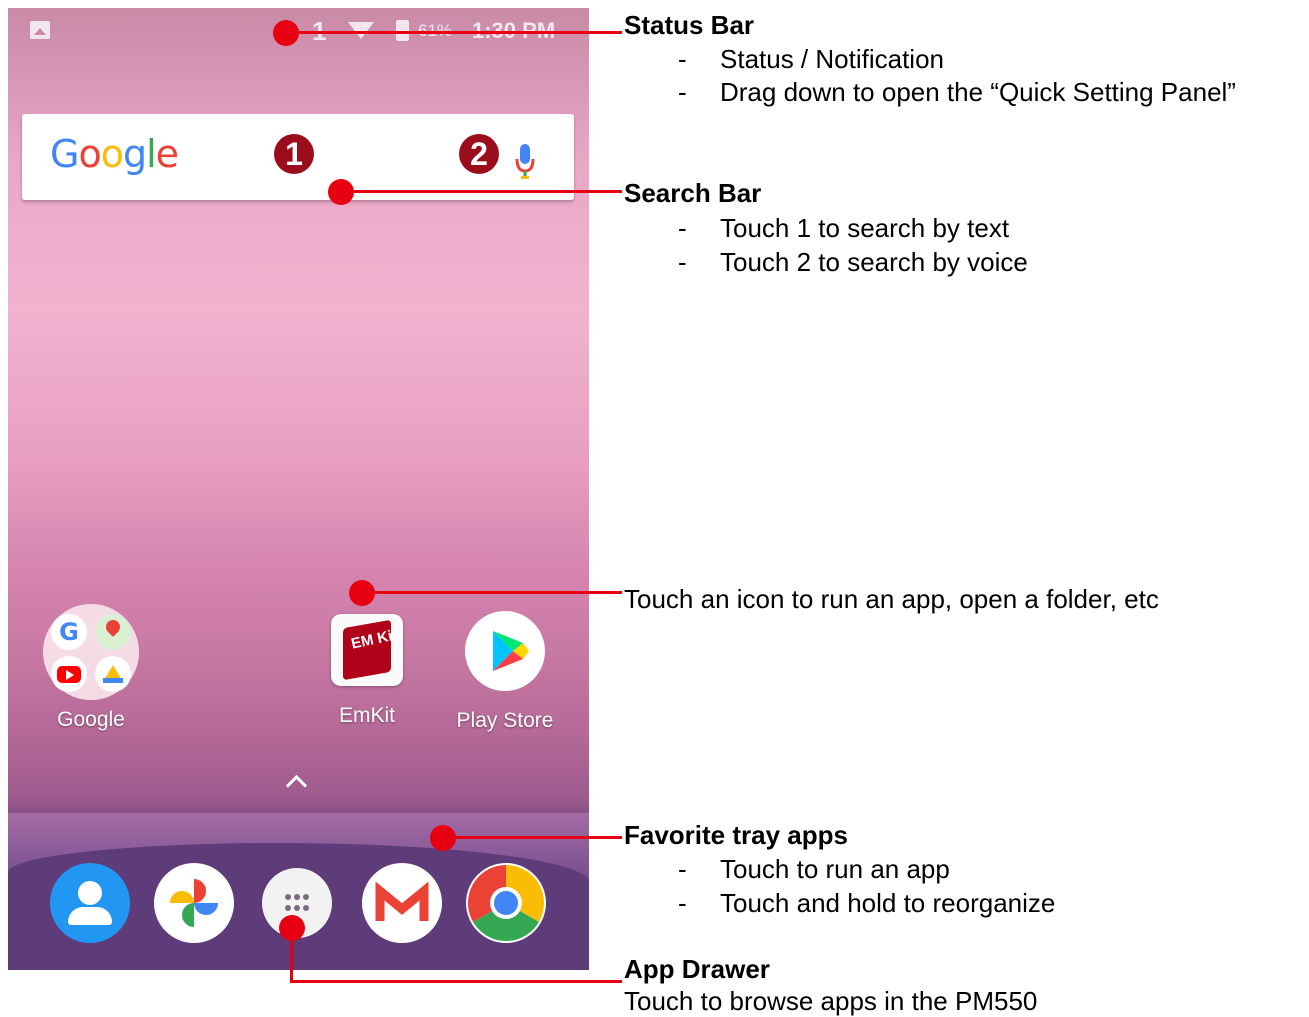 This screenshot has height=1017, width=1309. What do you see at coordinates (697, 969) in the screenshot?
I see `app-drawer-title: App Drawer` at bounding box center [697, 969].